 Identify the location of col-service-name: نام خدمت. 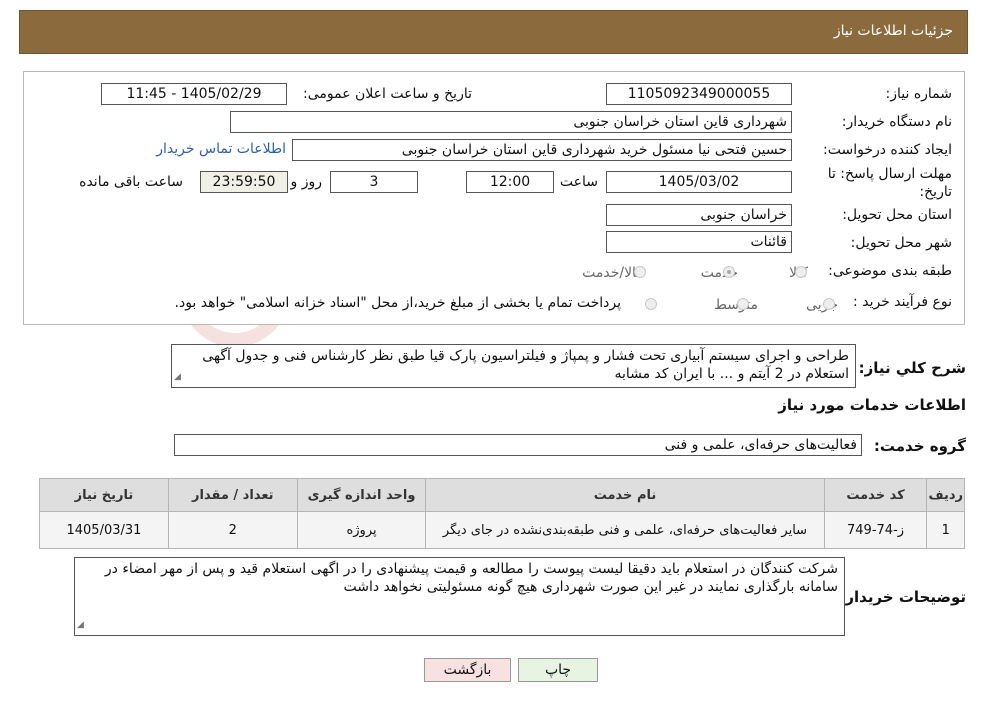
(625, 495).